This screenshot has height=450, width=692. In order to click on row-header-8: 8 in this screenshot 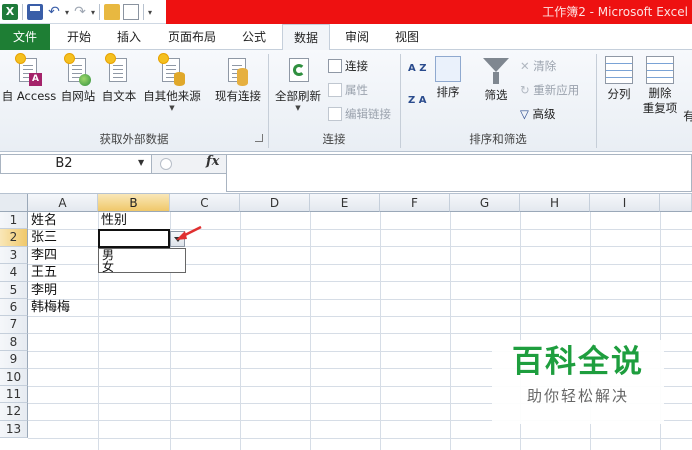, I will do `click(14, 342)`.